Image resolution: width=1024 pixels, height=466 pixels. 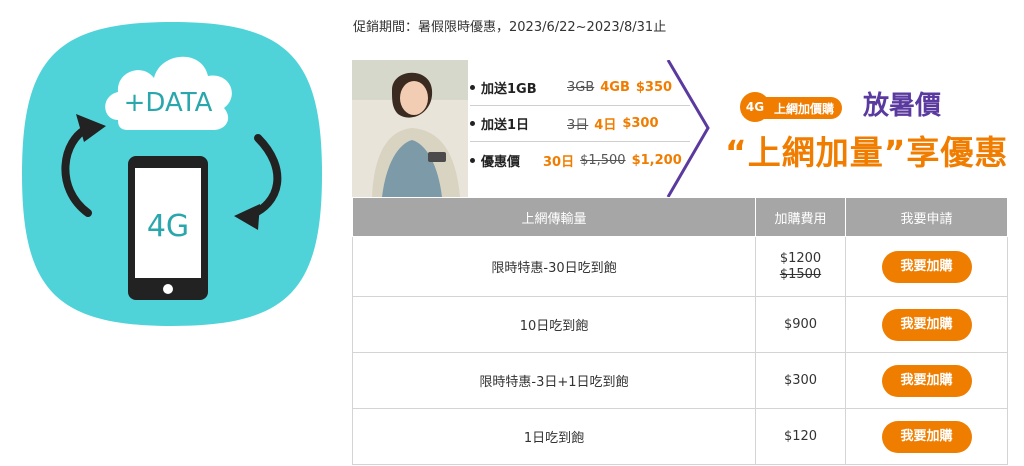 What do you see at coordinates (554, 380) in the screenshot?
I see `plan-name: 限時特惠-3日+1日吃到飽` at bounding box center [554, 380].